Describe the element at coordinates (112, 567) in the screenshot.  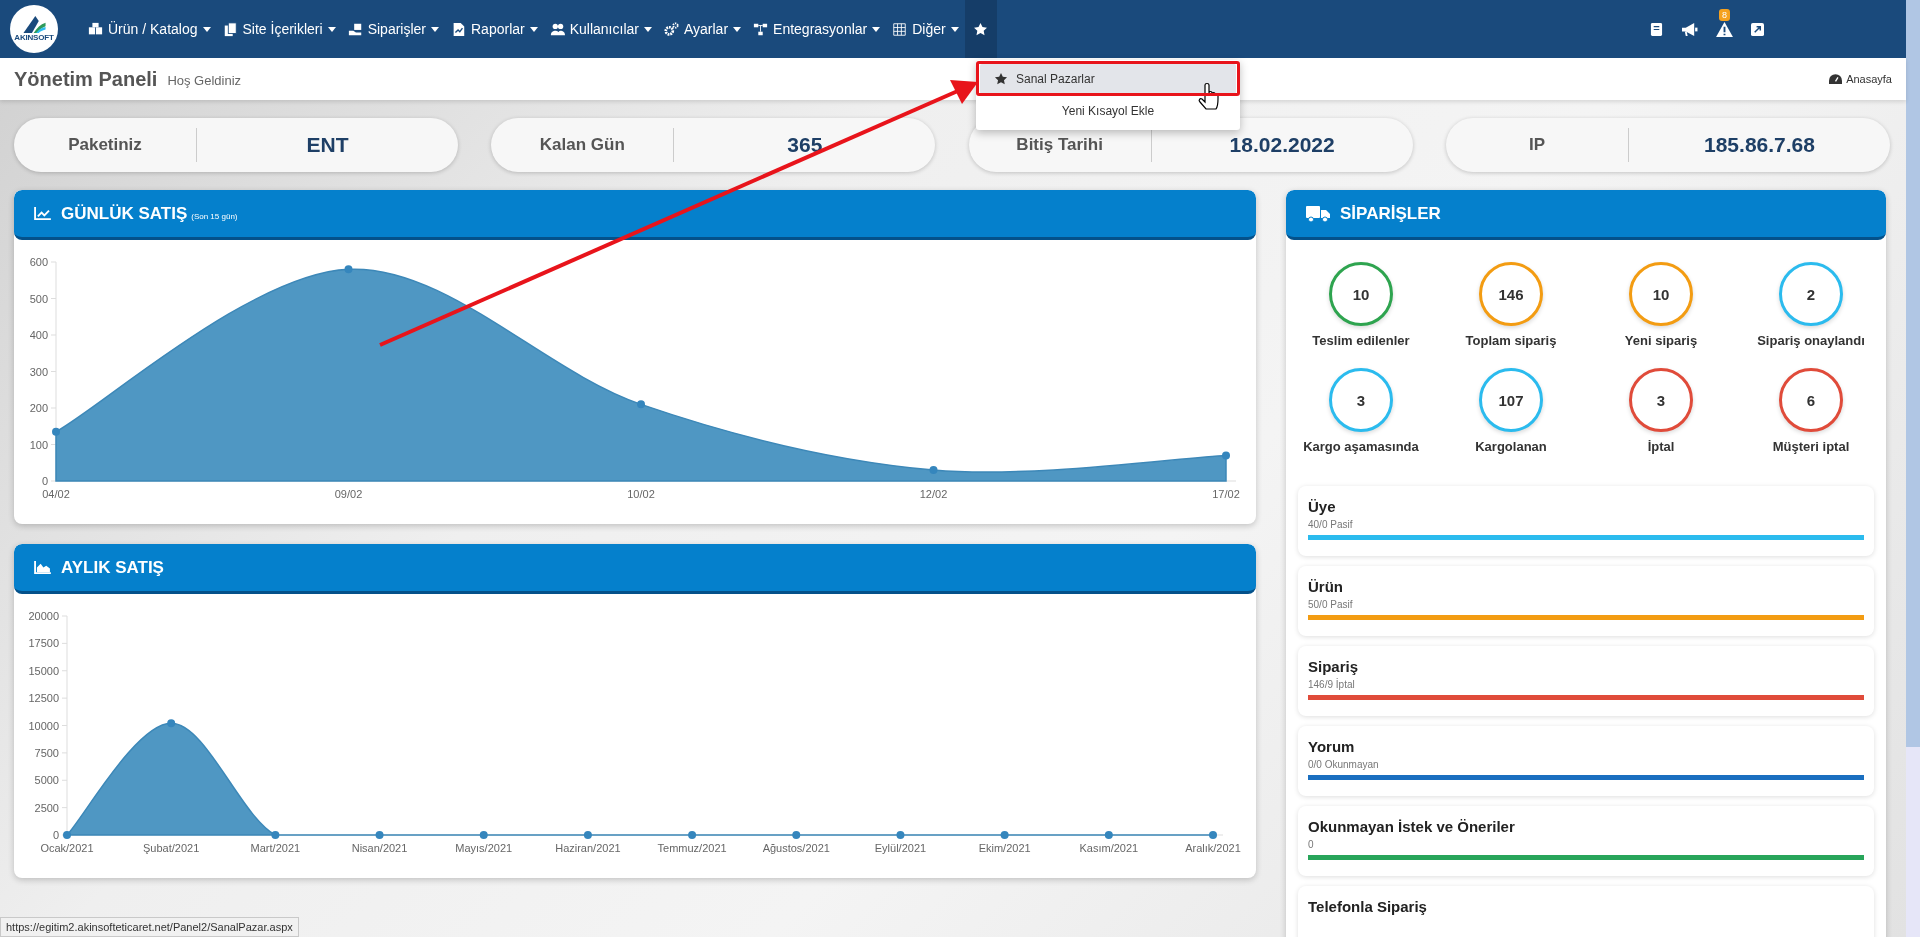
I see `panel-title: AYLIK SATIŞ` at that location.